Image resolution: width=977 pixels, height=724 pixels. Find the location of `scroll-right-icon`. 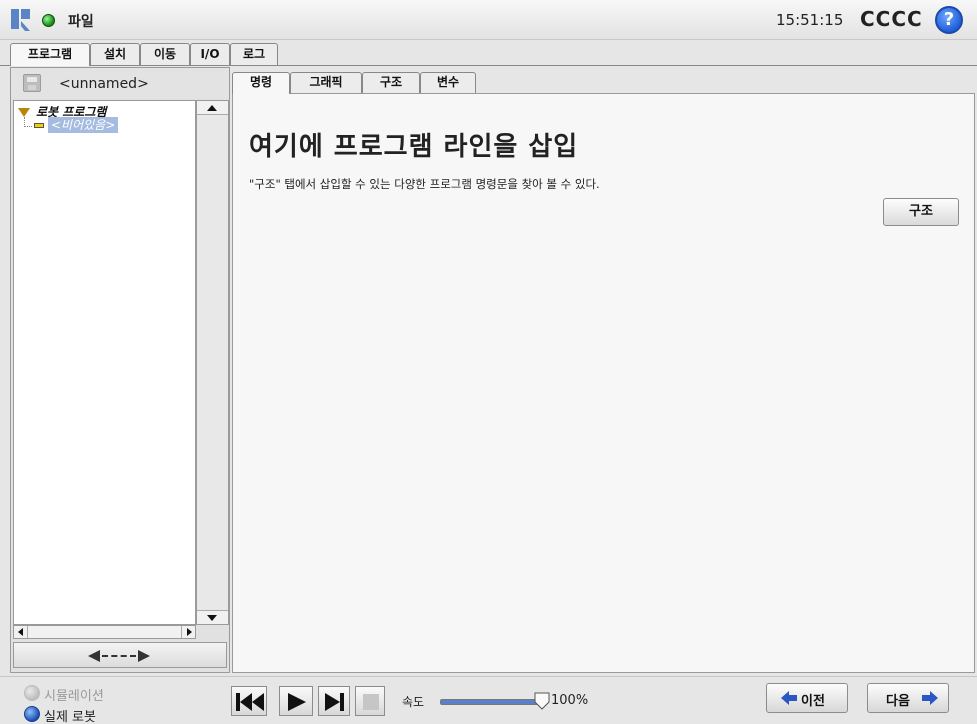

scroll-right-icon is located at coordinates (188, 632).